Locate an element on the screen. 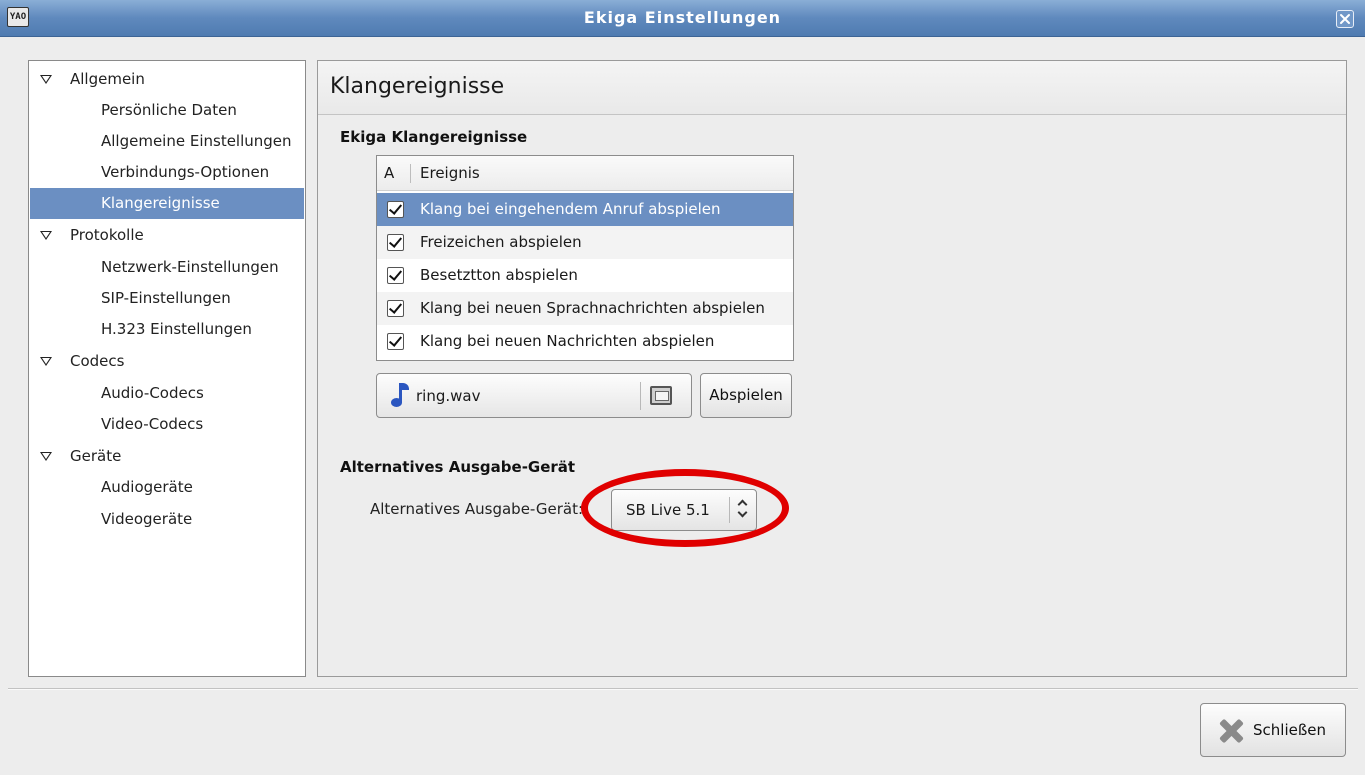 This screenshot has width=1365, height=775. tree-item-allgemeine-einstellungen: Allgemeine Einstellungen is located at coordinates (167, 141).